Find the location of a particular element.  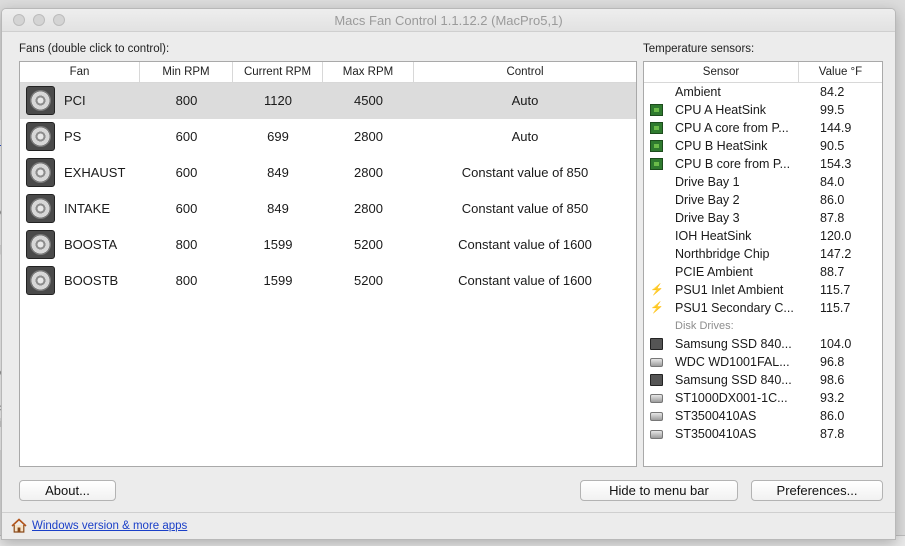

sensor-value: 88.7 is located at coordinates (832, 272).